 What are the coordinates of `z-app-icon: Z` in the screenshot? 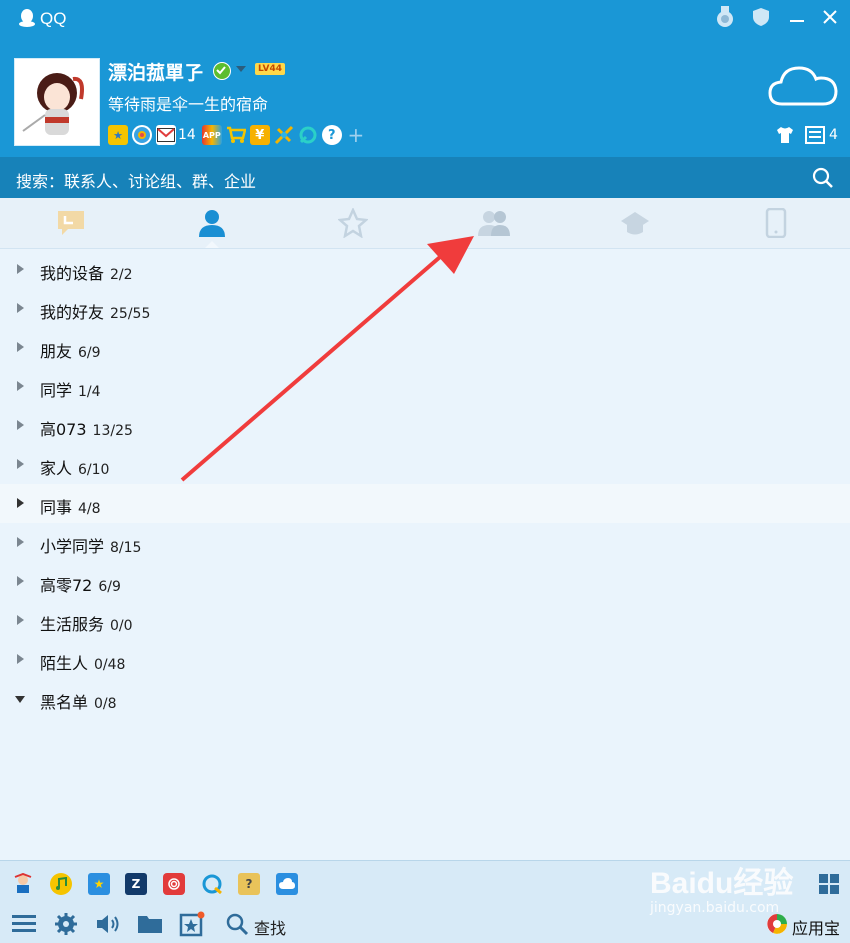 It's located at (136, 884).